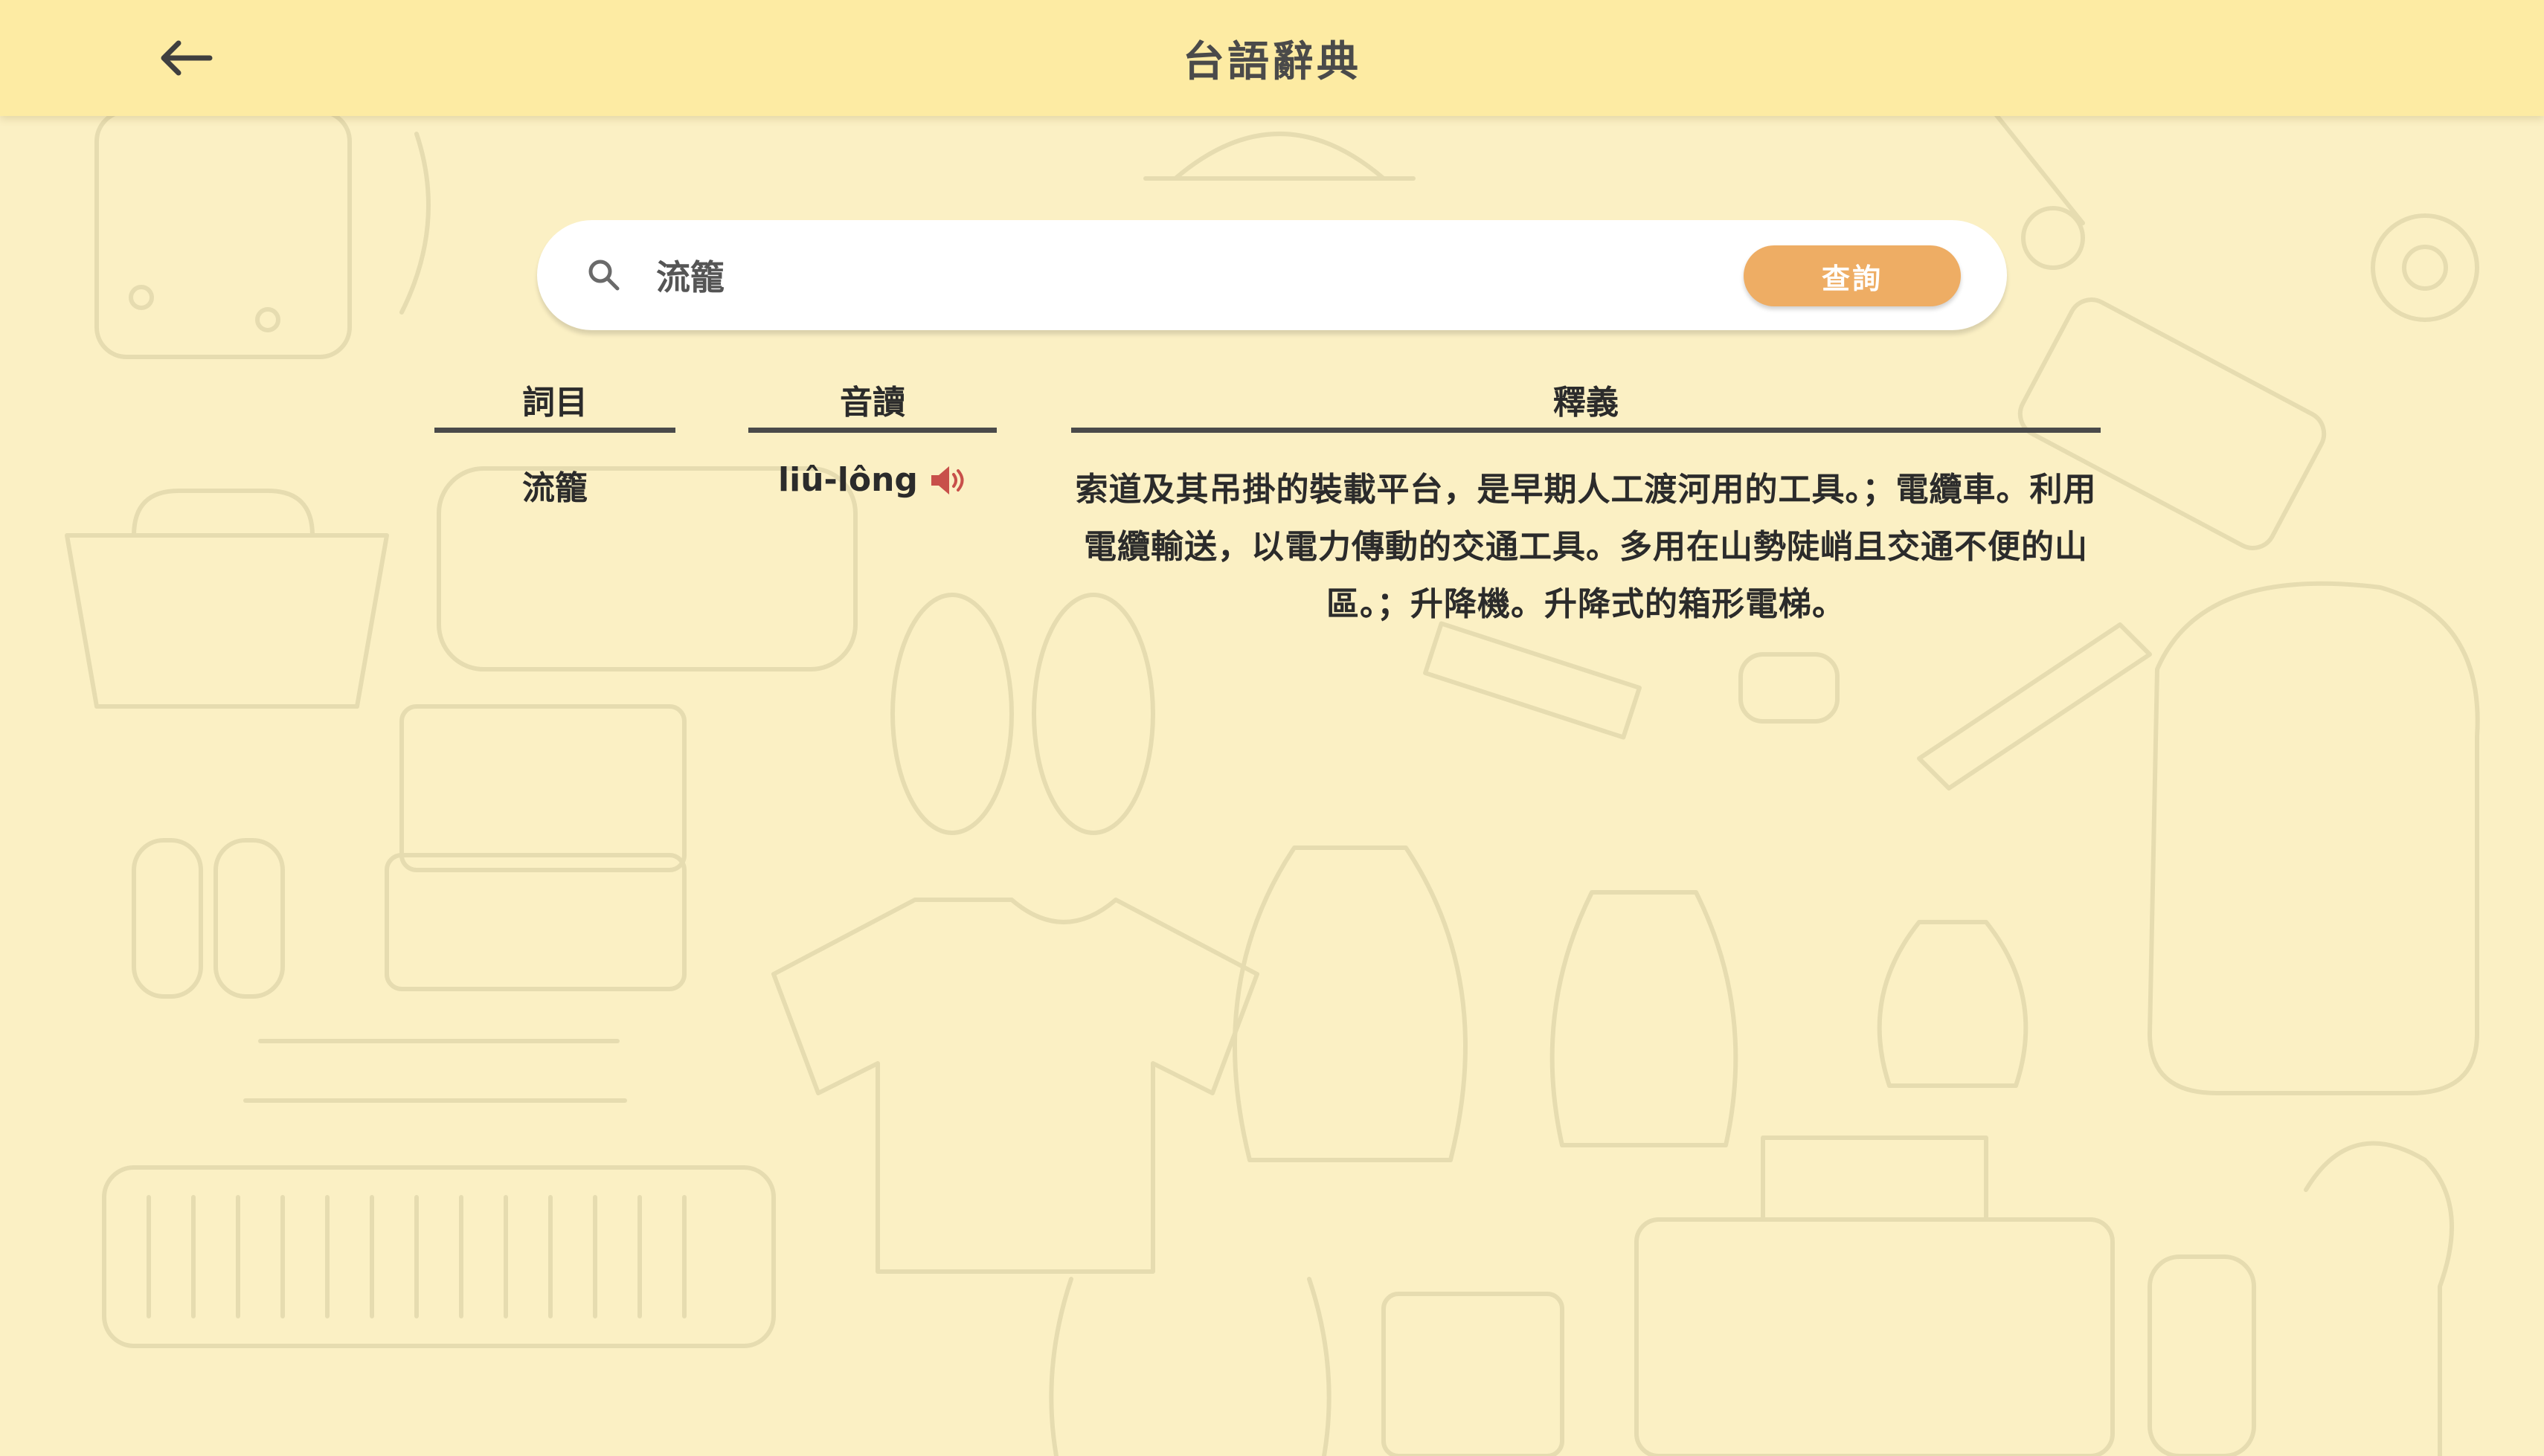 The height and width of the screenshot is (1456, 2544). Describe the element at coordinates (1272, 61) in the screenshot. I see `page-title: 台語辭典` at that location.